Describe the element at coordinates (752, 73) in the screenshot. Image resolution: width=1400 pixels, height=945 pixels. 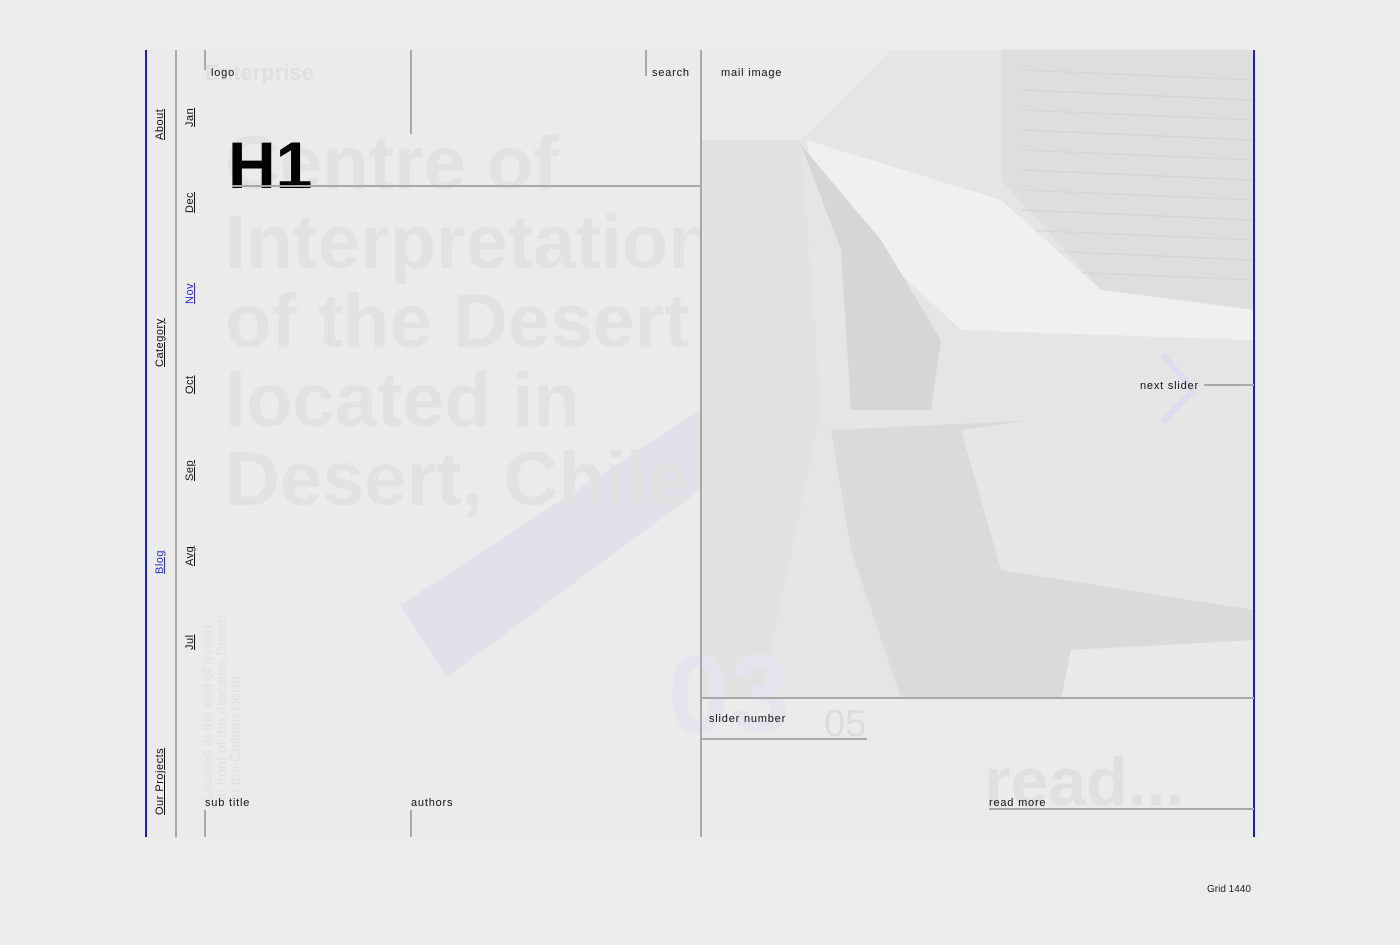
I see `mail-image-label: mail image` at that location.